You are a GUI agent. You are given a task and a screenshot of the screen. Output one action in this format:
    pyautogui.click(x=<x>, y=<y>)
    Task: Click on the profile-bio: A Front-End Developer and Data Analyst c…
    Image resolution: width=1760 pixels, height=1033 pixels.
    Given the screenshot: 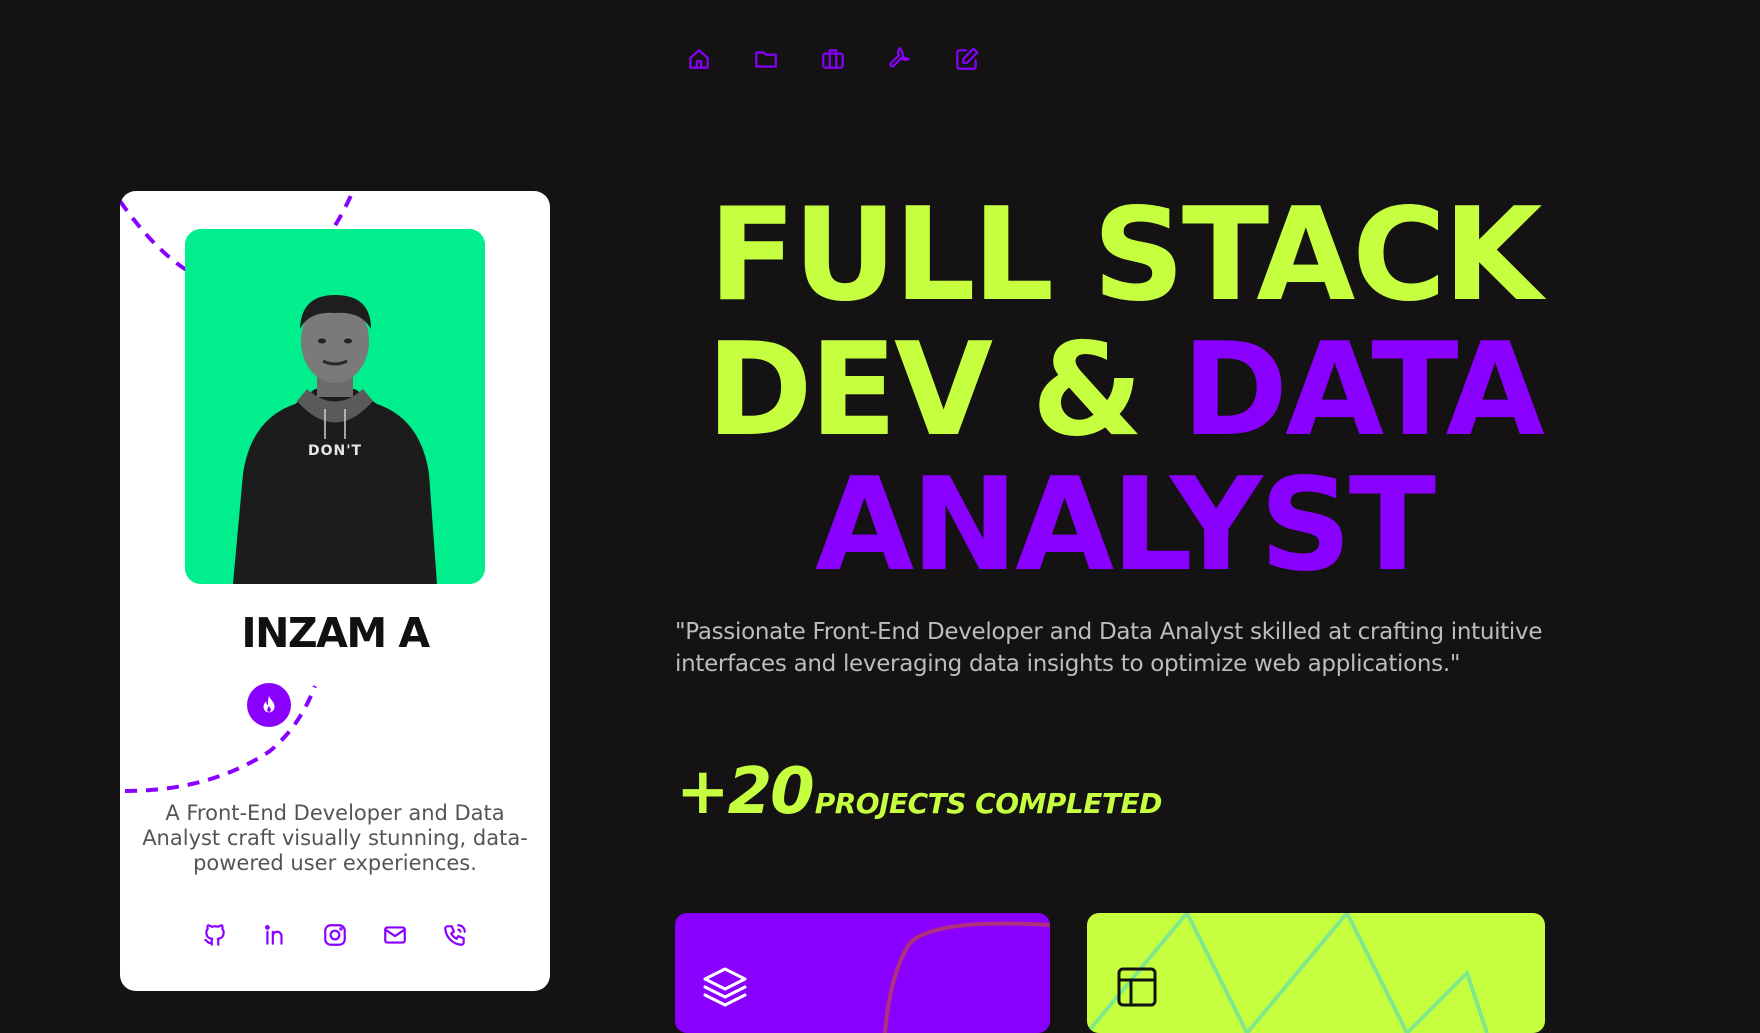 What is the action you would take?
    pyautogui.click(x=335, y=838)
    